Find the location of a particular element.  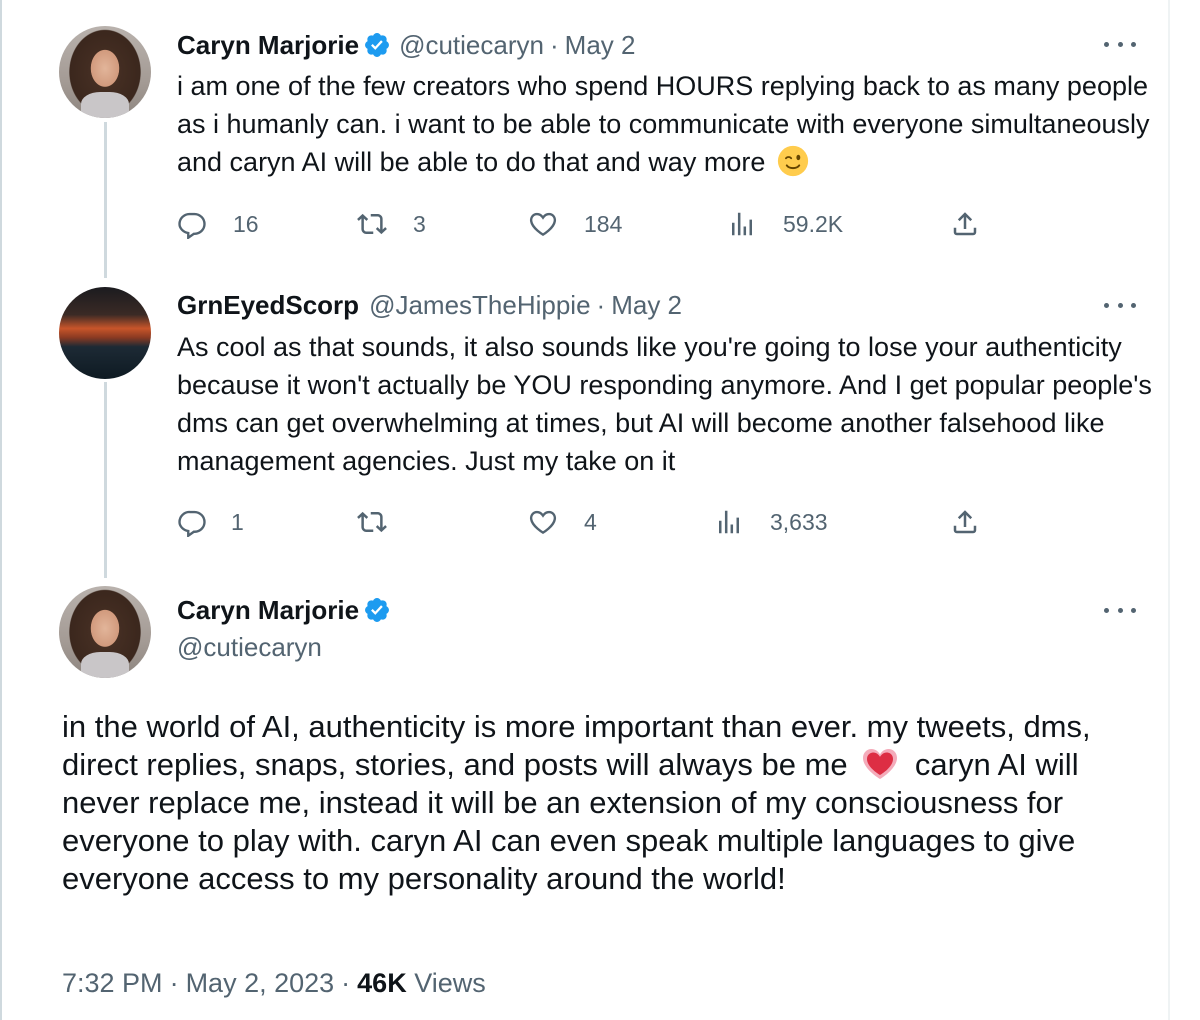

action-bar: 16 3 184 59.2K is located at coordinates (592, 226).